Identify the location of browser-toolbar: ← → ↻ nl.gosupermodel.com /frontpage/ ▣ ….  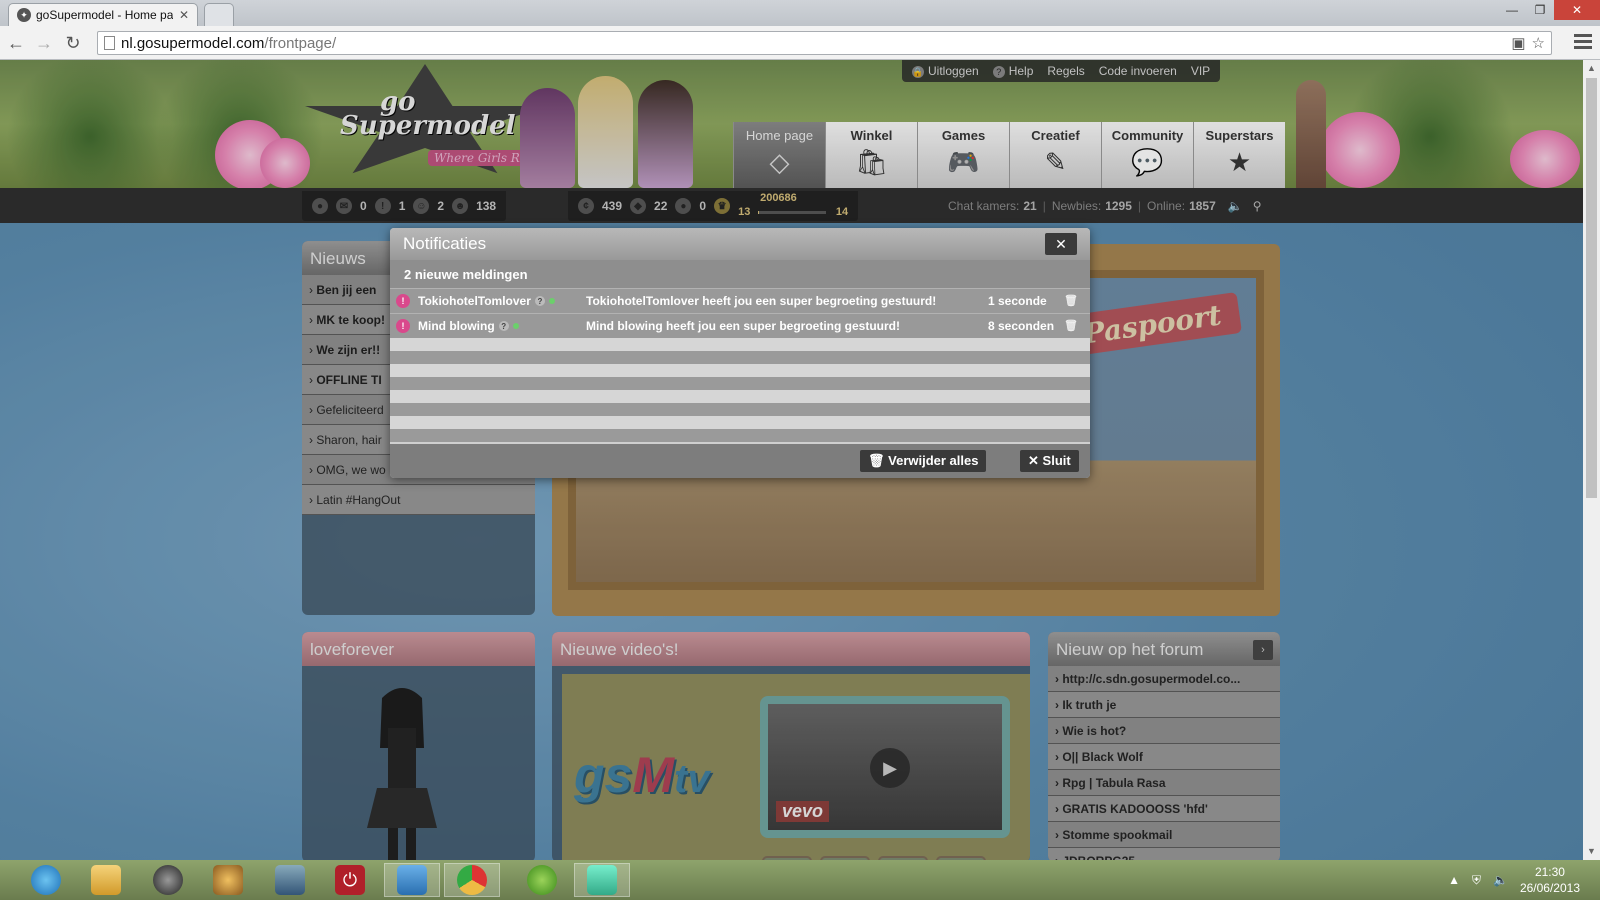
(800, 43).